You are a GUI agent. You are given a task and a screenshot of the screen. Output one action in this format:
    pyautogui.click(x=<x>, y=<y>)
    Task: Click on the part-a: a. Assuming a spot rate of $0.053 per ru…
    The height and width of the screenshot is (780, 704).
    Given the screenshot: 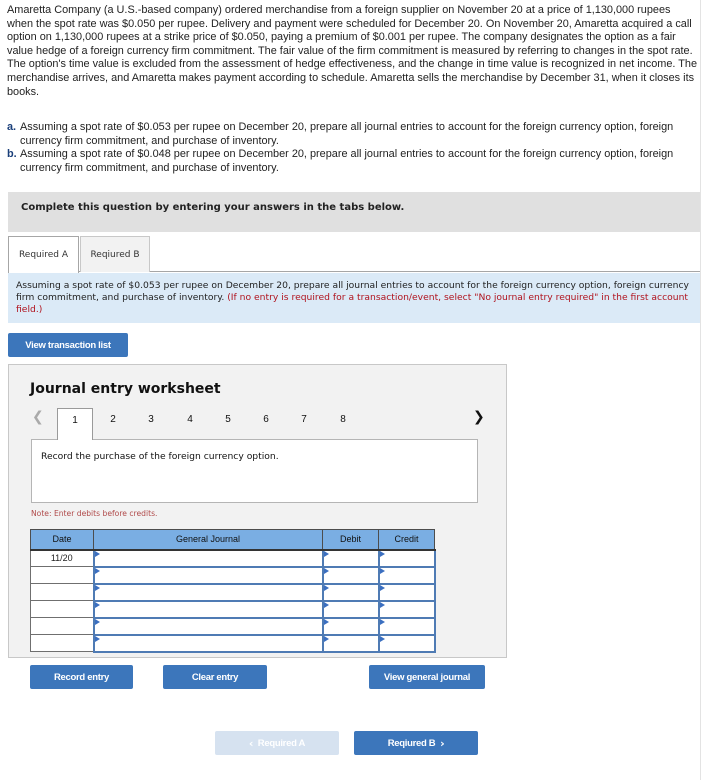 What is the action you would take?
    pyautogui.click(x=353, y=134)
    